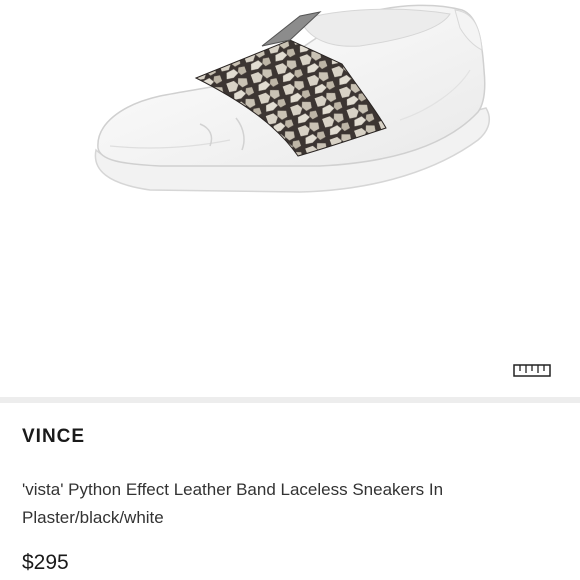 The height and width of the screenshot is (580, 580). What do you see at coordinates (45, 562) in the screenshot?
I see `product-price: $295` at bounding box center [45, 562].